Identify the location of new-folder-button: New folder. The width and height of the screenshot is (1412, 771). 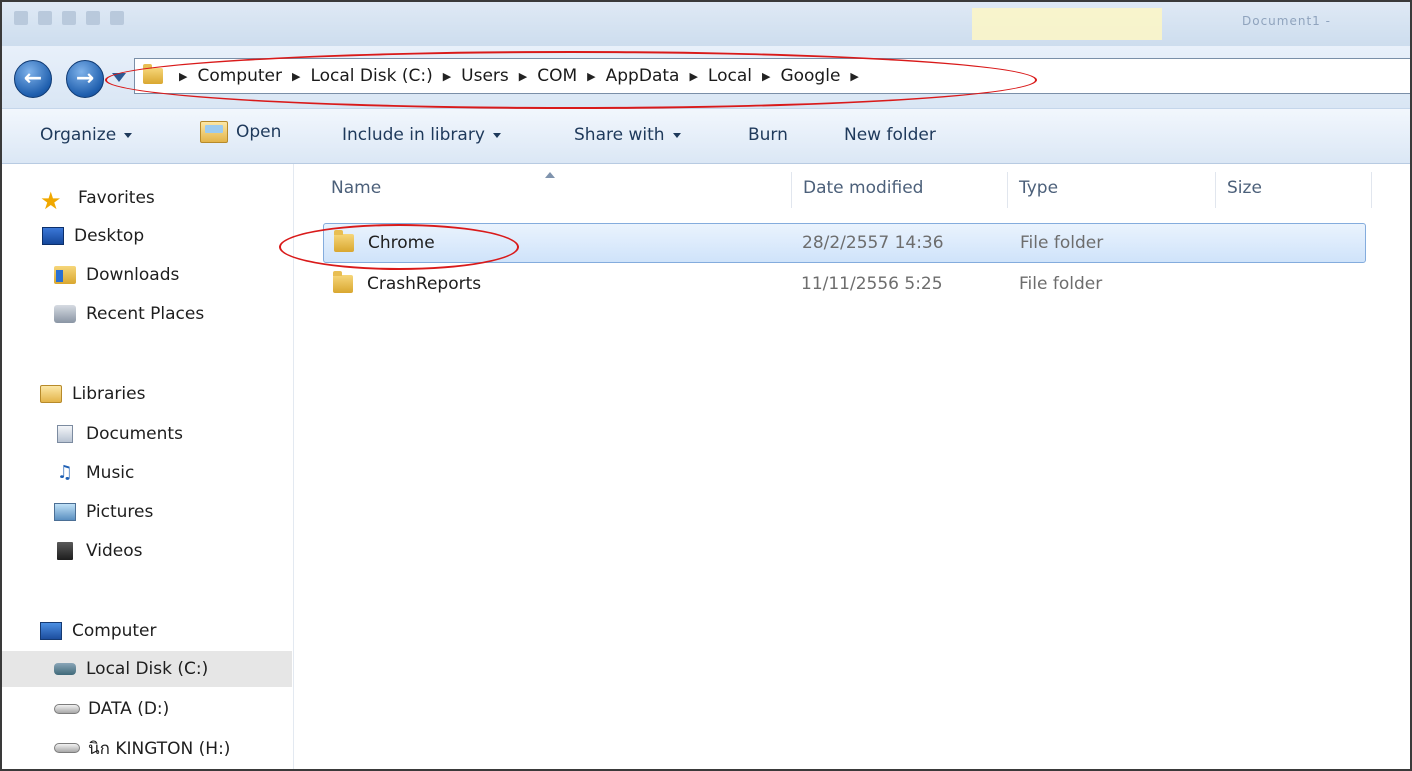
(890, 135).